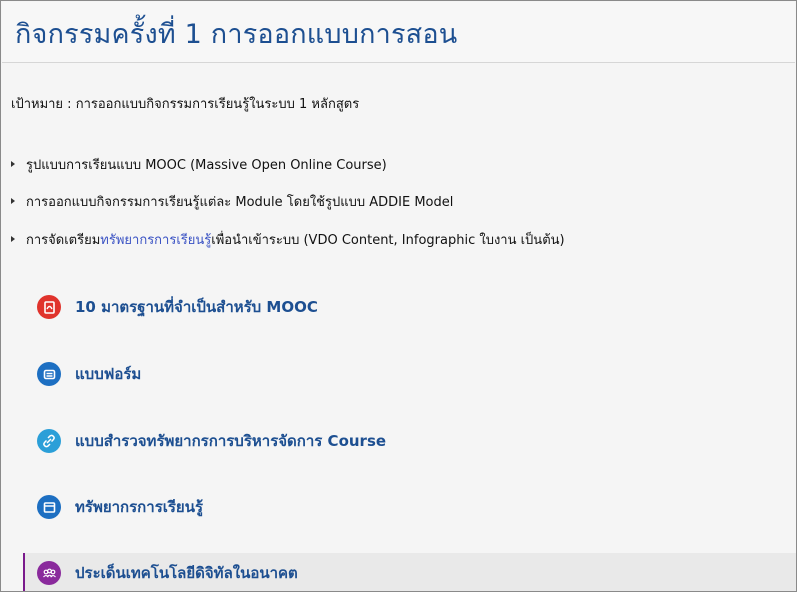  Describe the element at coordinates (49, 573) in the screenshot. I see `forum-icon` at that location.